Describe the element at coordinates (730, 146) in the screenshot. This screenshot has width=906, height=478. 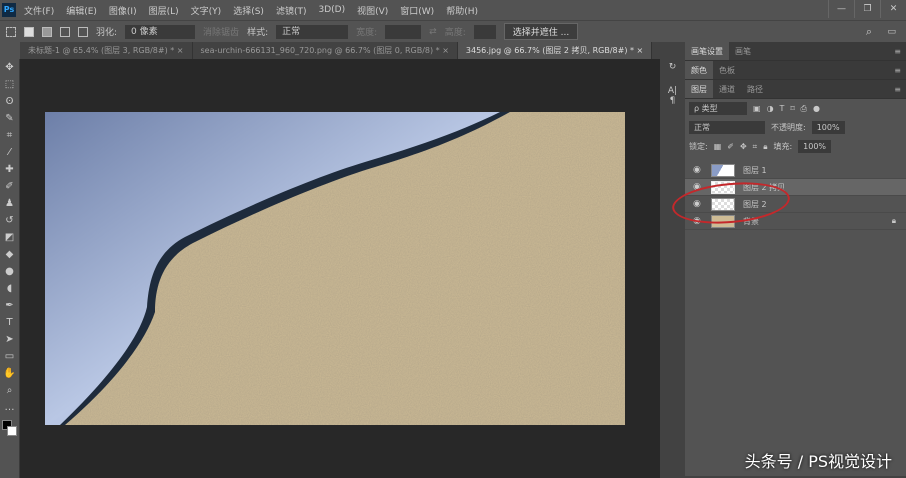
I see `lock-pixels-icon: ✐` at that location.